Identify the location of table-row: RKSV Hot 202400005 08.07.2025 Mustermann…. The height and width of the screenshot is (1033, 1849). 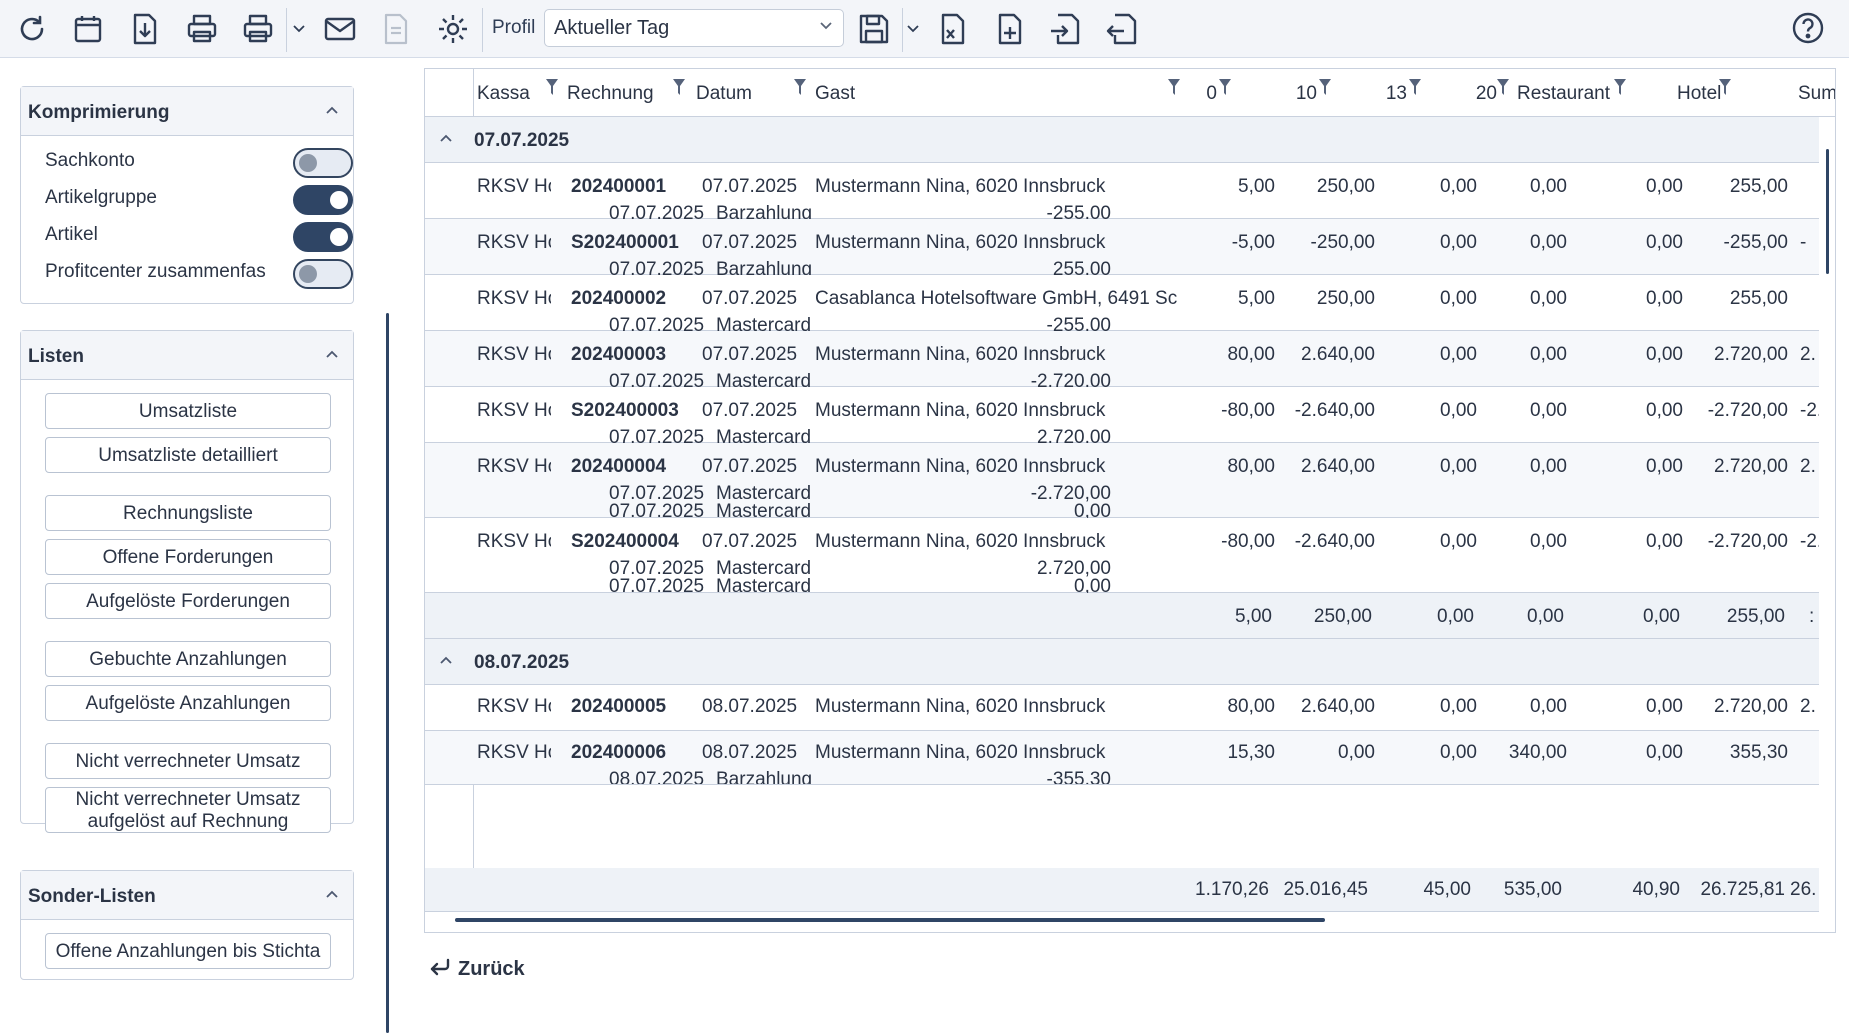
(1122, 708).